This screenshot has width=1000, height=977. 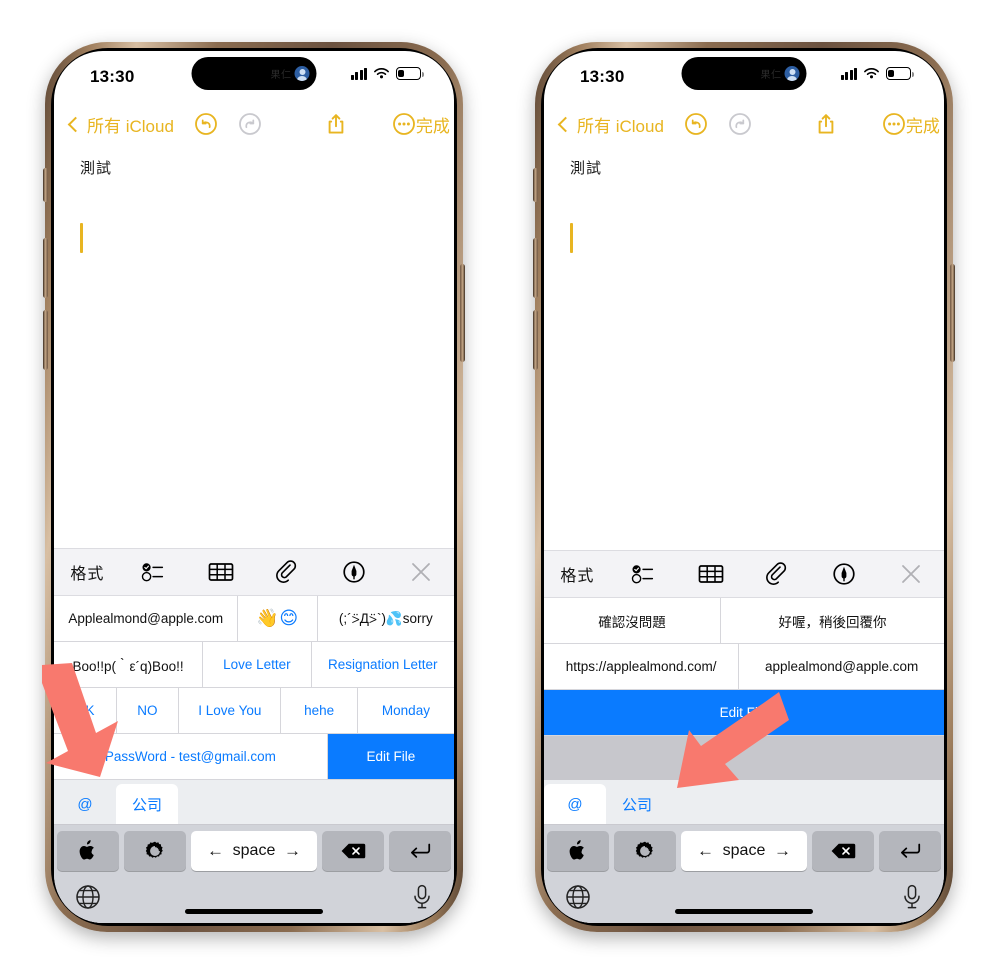 I want to click on keyboard-candidate-bar-right: @ 公司, so click(x=744, y=802).